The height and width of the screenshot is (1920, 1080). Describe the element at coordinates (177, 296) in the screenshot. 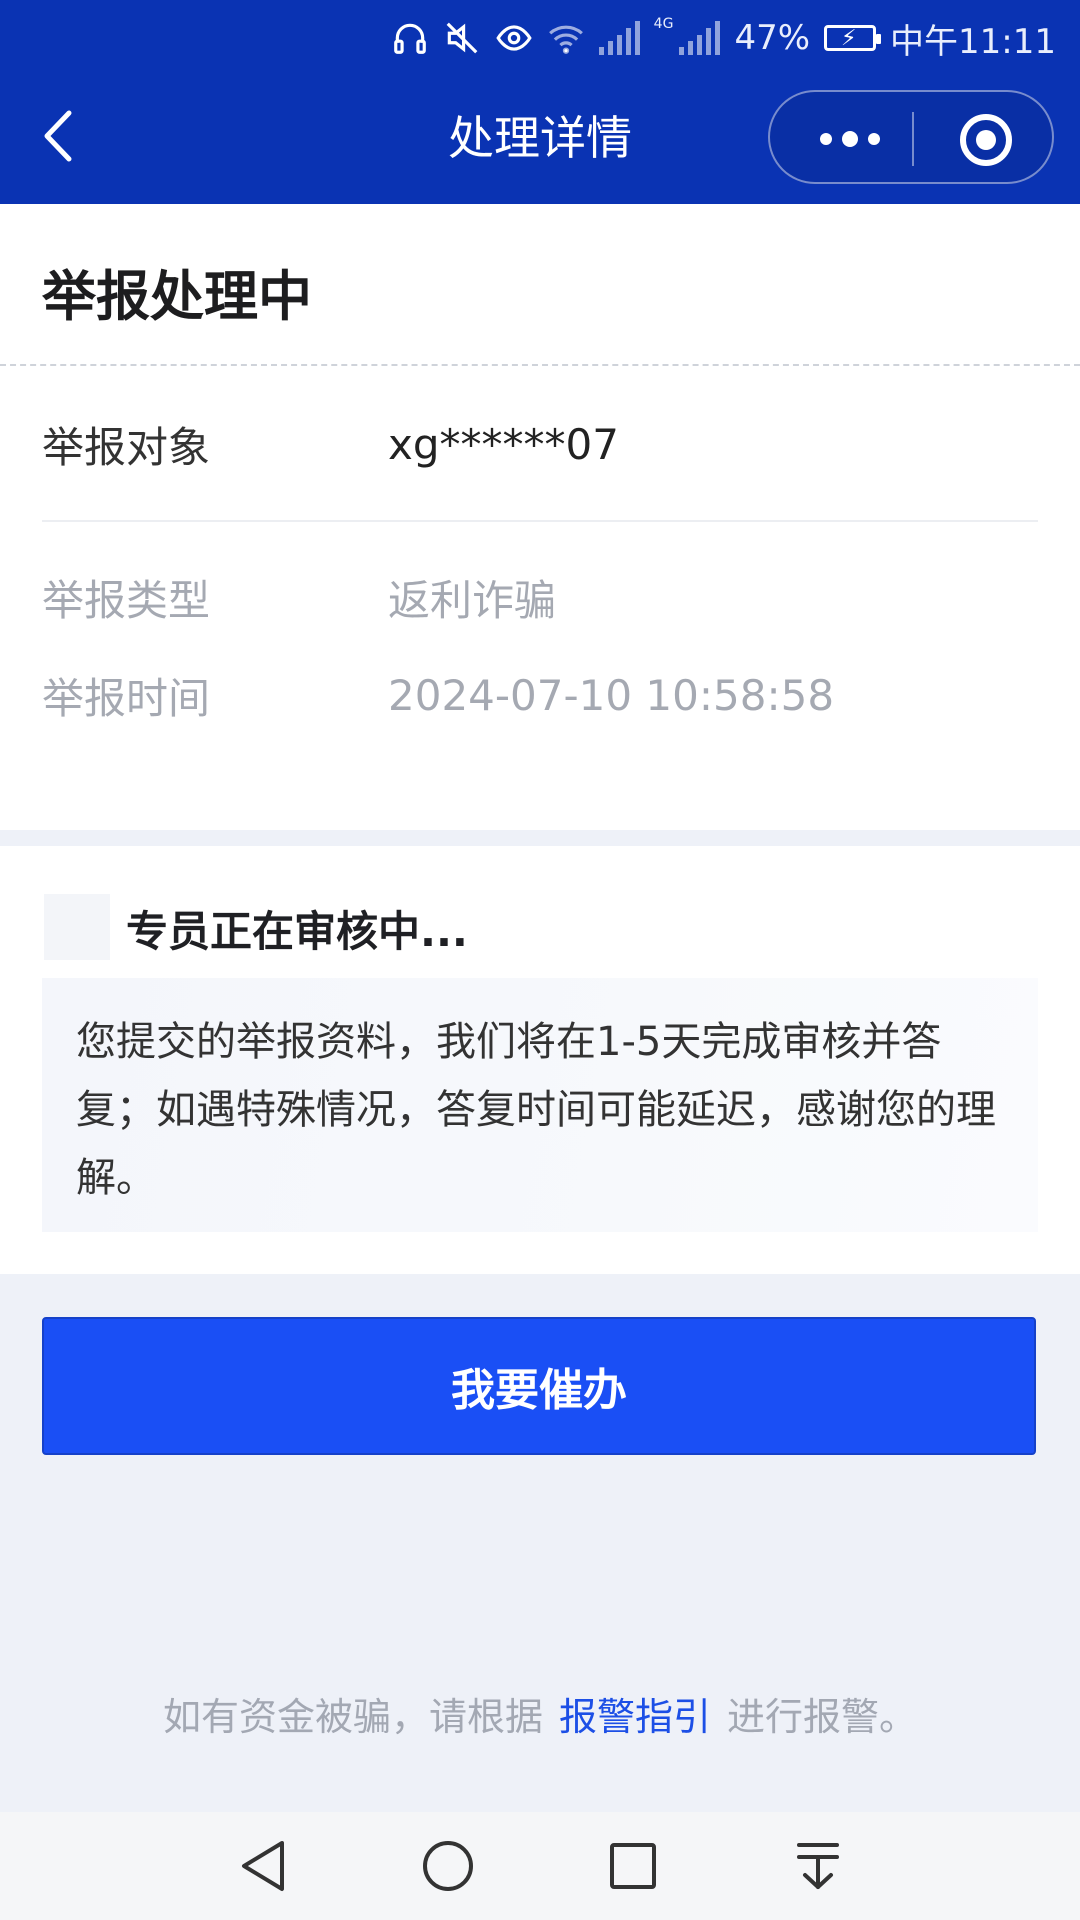

I see `report-status-heading: 举报处理中` at that location.